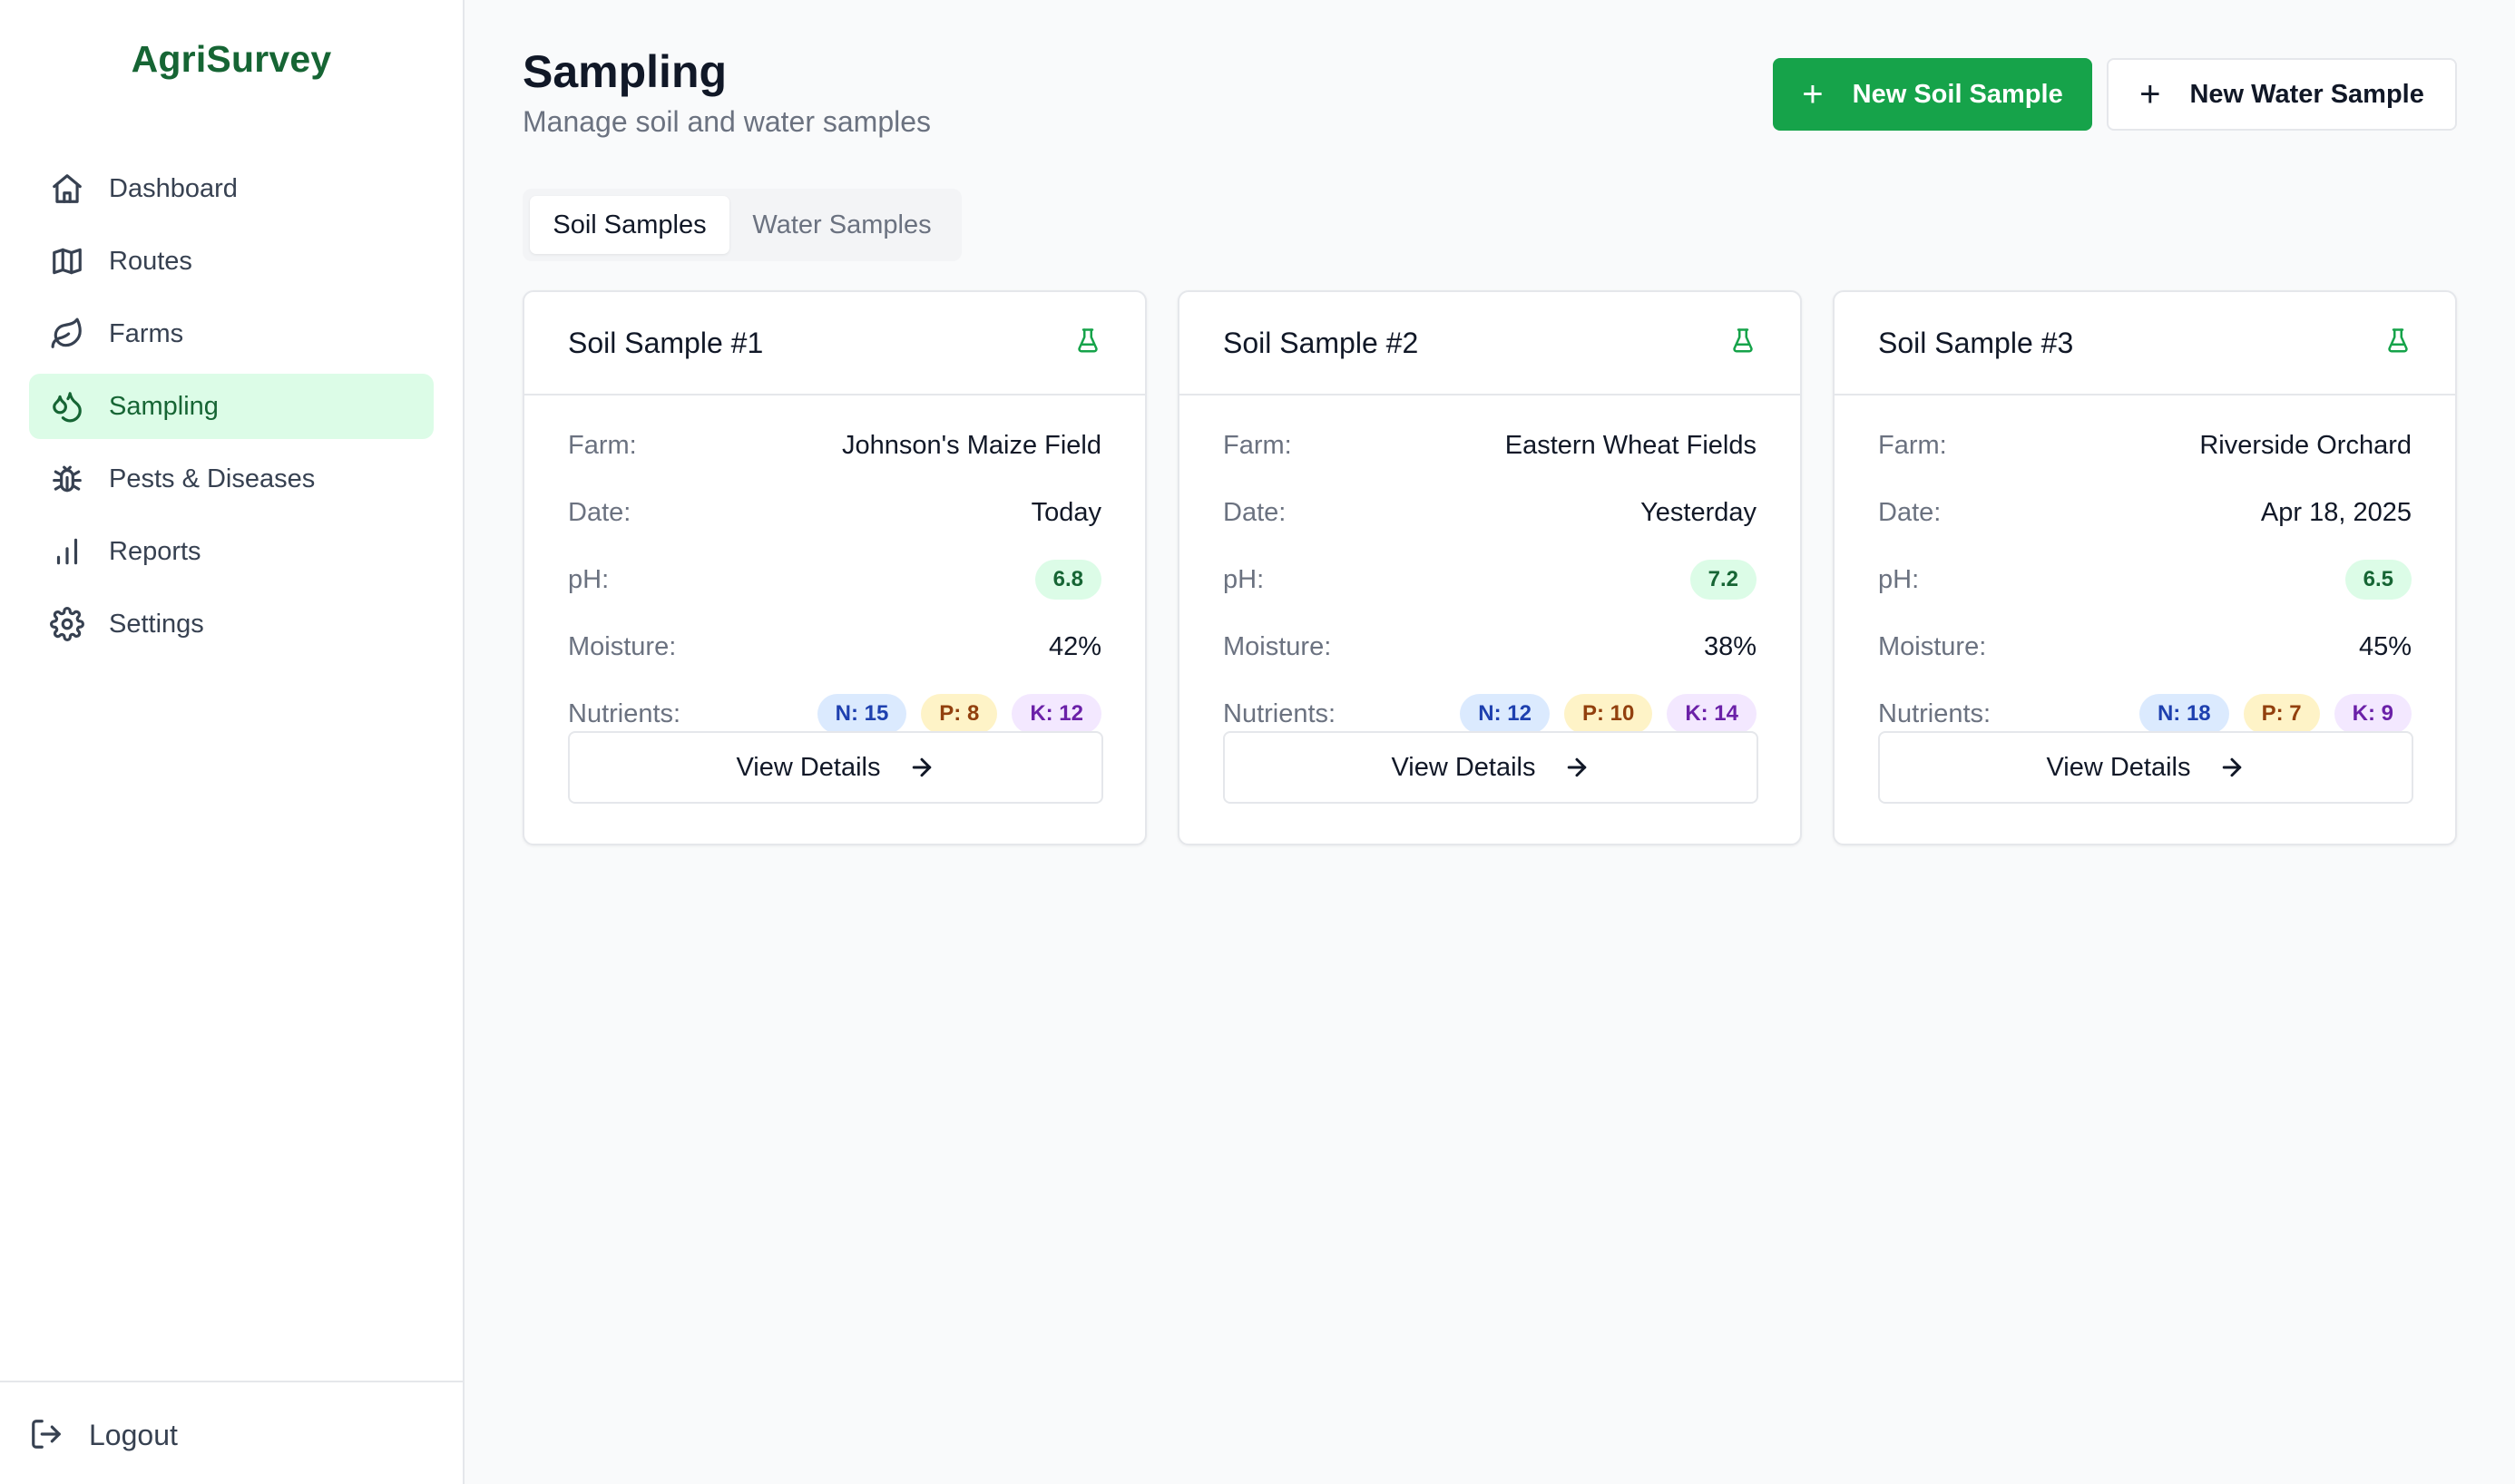 The width and height of the screenshot is (2515, 1484). I want to click on moisture-row: Moisture: 45%, so click(2145, 646).